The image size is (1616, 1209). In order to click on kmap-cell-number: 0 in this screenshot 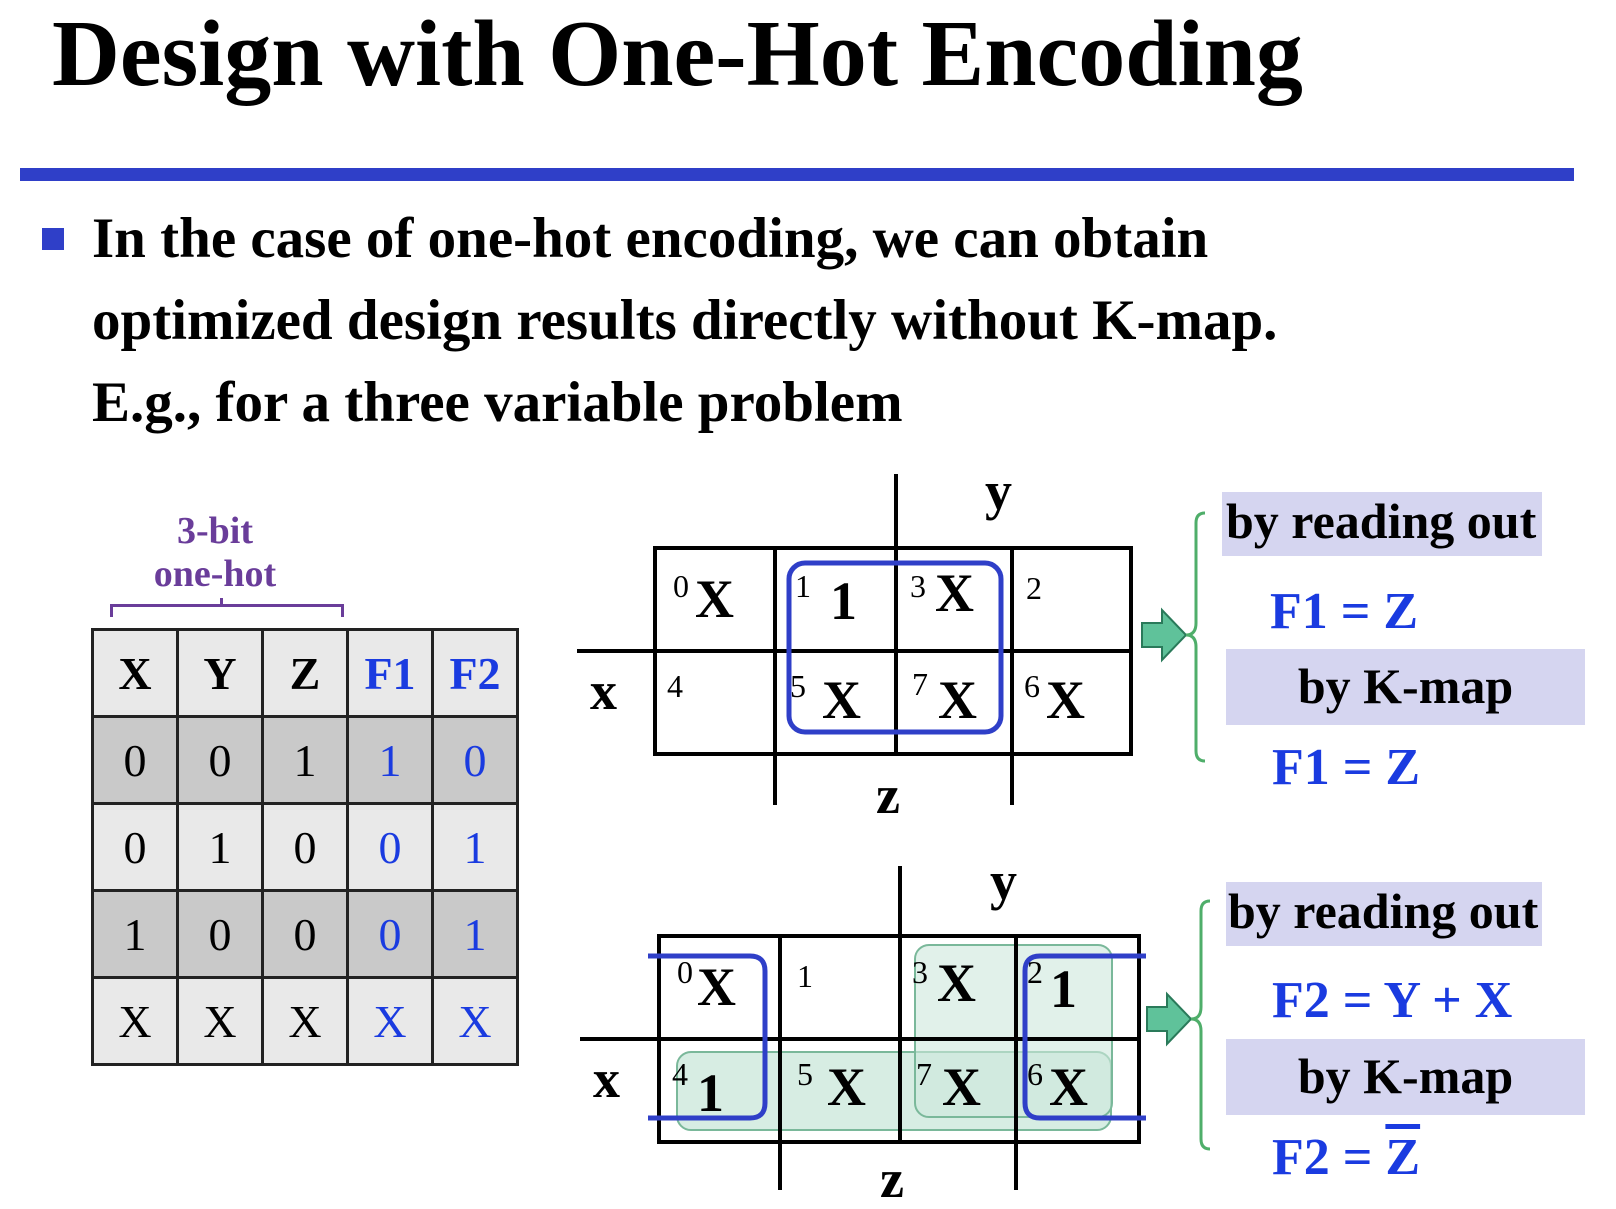, I will do `click(685, 972)`.